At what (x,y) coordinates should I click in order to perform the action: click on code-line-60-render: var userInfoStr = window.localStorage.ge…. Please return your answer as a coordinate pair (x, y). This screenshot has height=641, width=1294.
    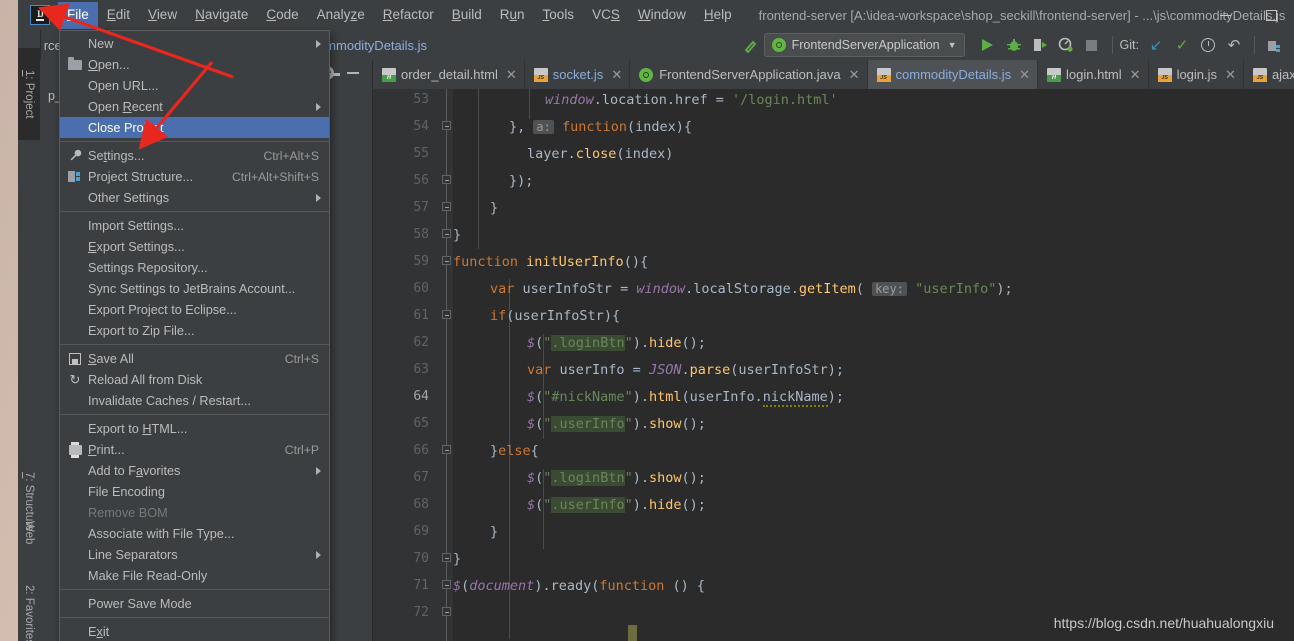
    Looking at the image, I should click on (751, 289).